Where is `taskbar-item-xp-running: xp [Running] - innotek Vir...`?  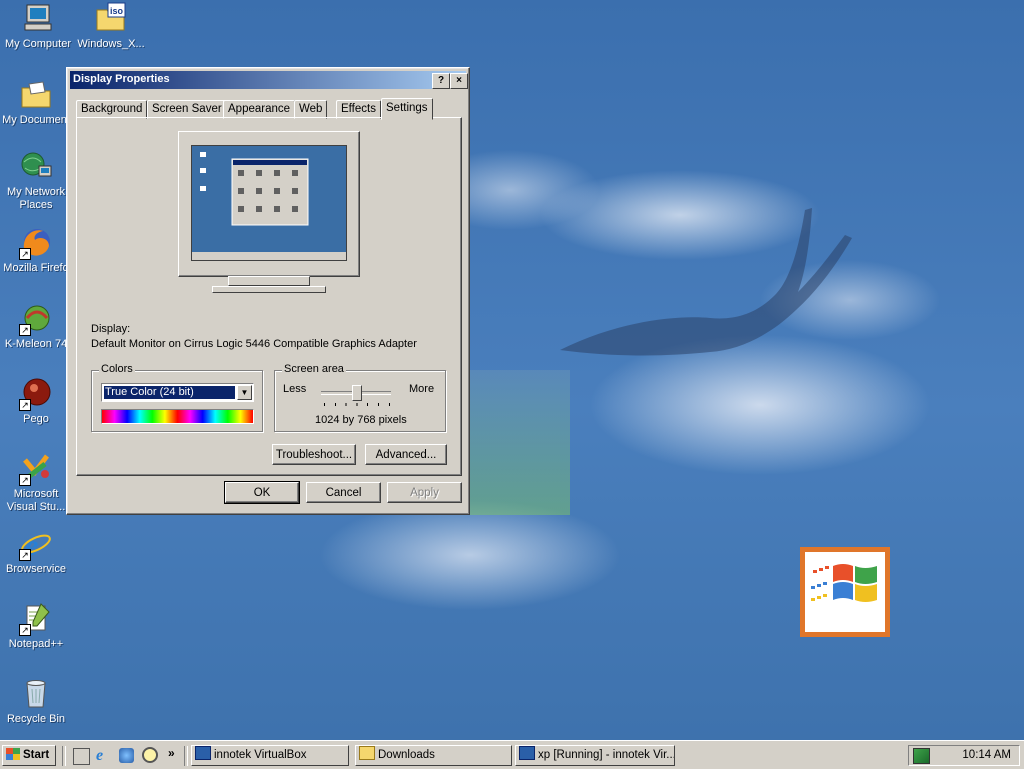 taskbar-item-xp-running: xp [Running] - innotek Vir... is located at coordinates (595, 755).